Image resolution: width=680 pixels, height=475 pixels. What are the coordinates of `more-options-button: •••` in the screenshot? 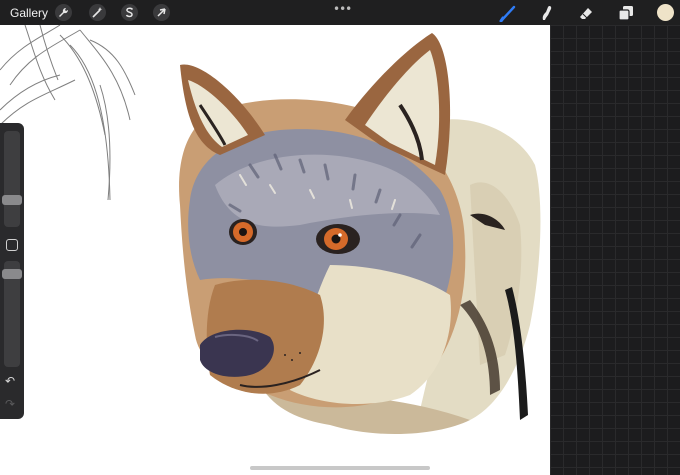 It's located at (342, 9).